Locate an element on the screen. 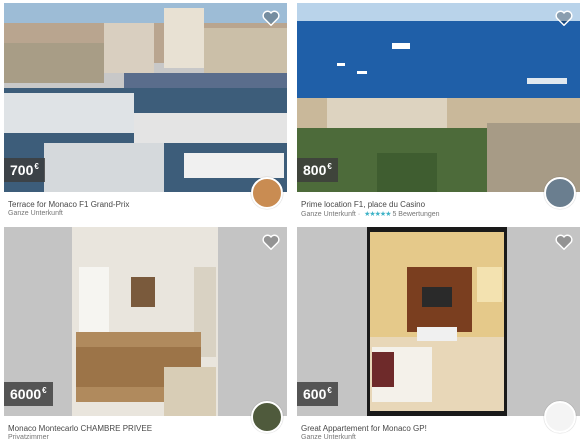 This screenshot has height=445, width=582. listing-title: Monaco Montecarlo CHAMBRE PRIVEE is located at coordinates (80, 428).